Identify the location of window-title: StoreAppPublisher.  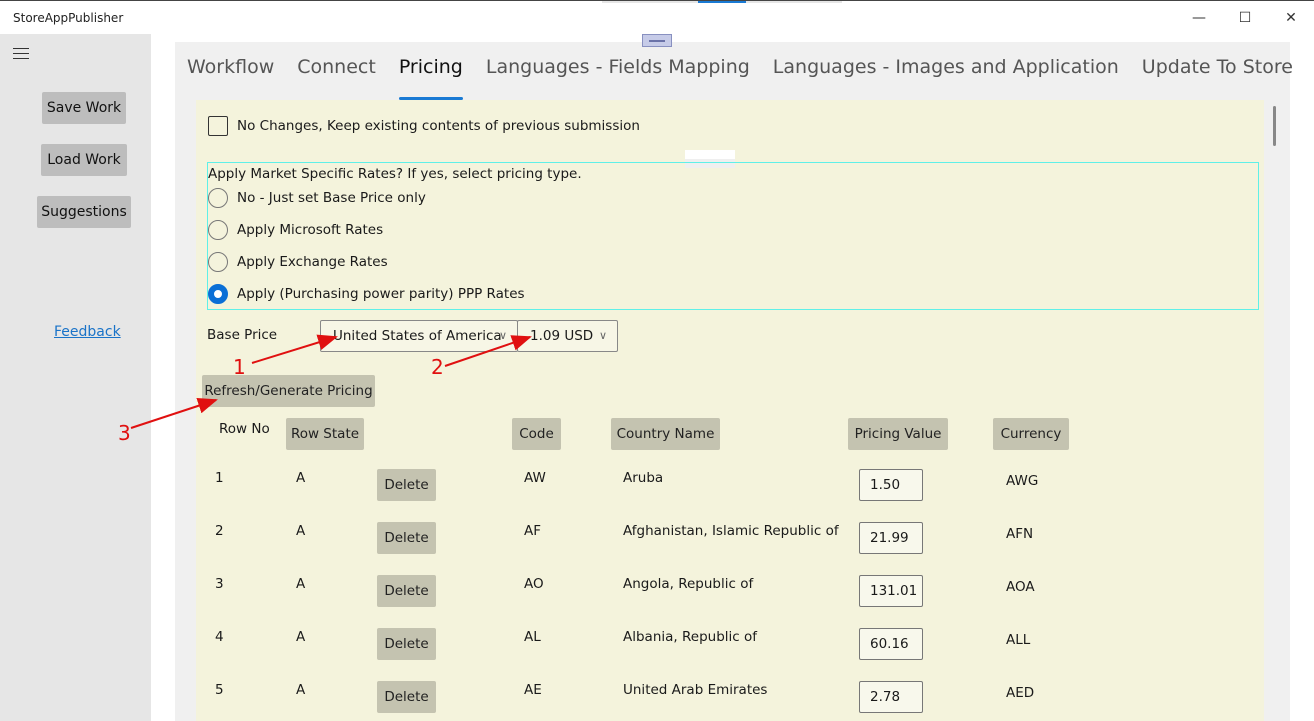
(68, 18).